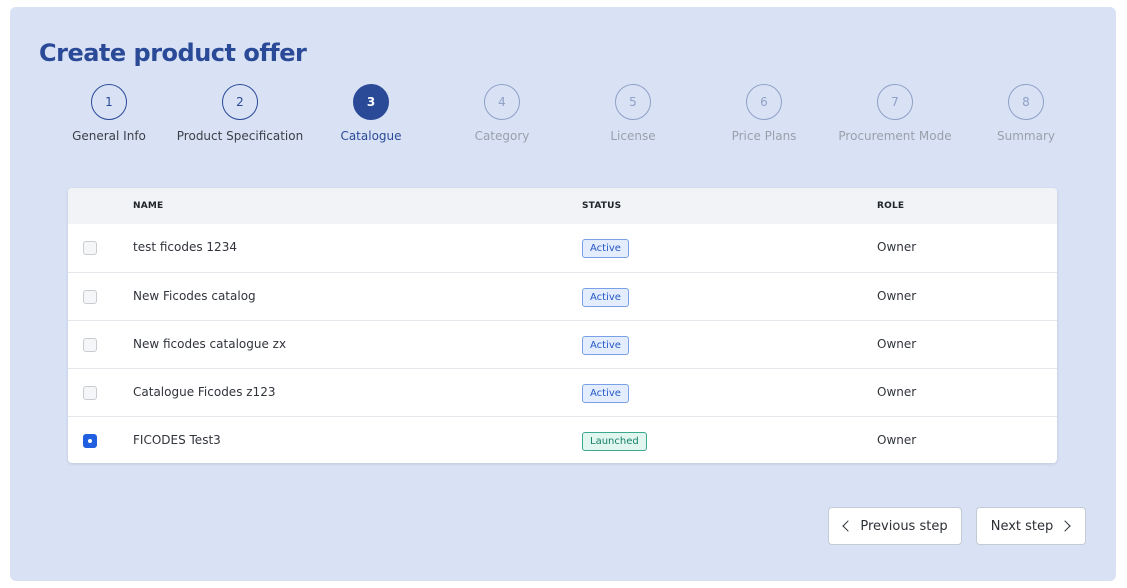 This screenshot has height=588, width=1127. Describe the element at coordinates (1026, 102) in the screenshot. I see `step-number: 8` at that location.